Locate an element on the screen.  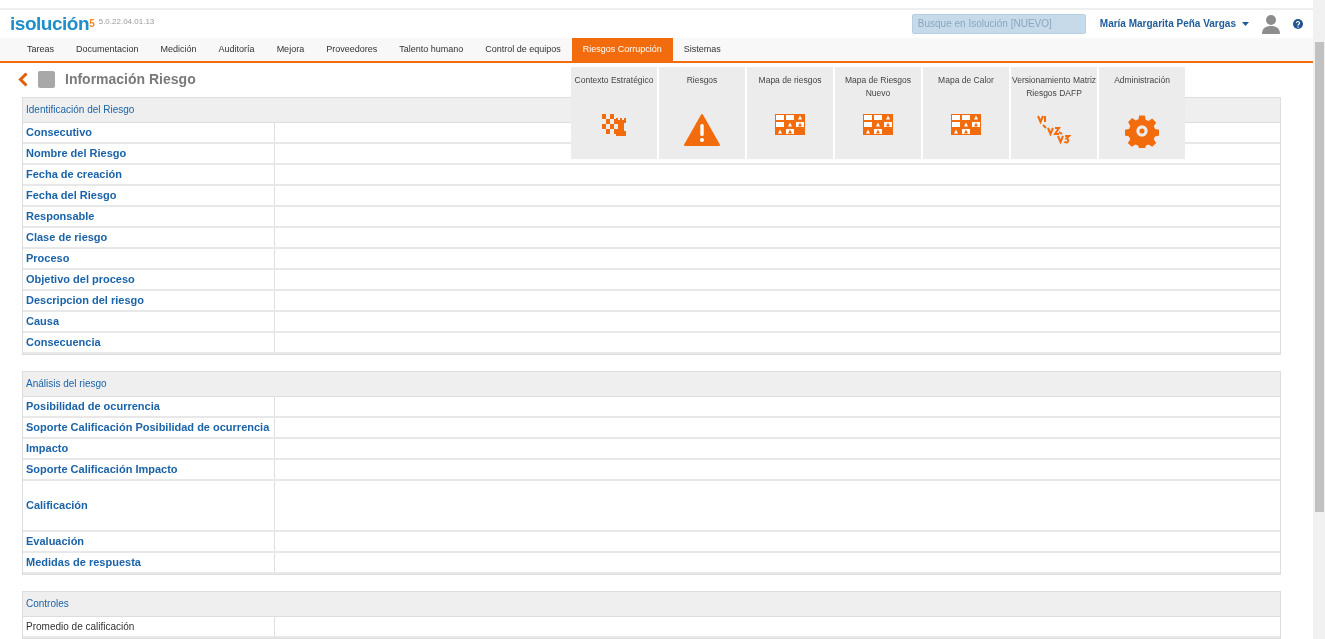
field-label: Fecha de creación is located at coordinates (74, 175).